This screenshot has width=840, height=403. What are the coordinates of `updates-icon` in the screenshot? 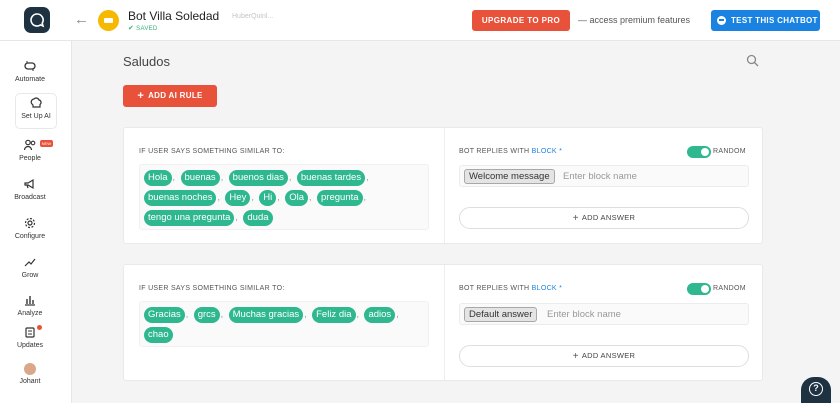 It's located at (30, 332).